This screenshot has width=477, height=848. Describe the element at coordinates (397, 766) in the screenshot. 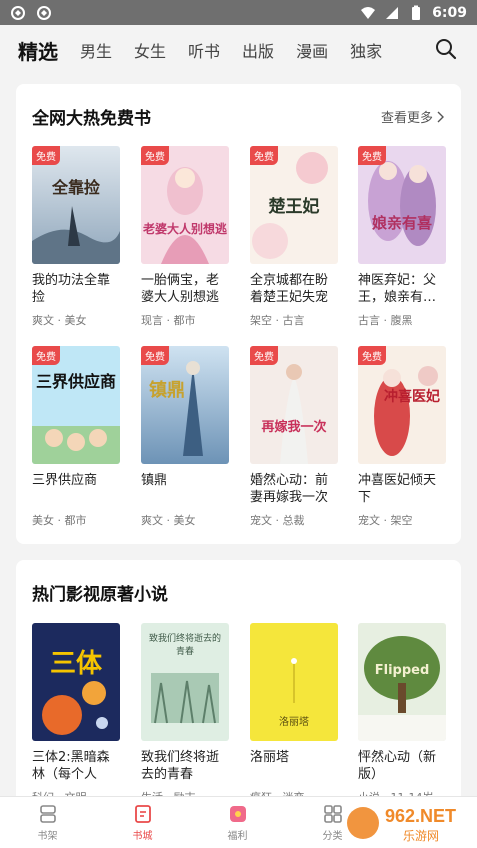

I see `book-title: 怦然心动（新版）` at that location.